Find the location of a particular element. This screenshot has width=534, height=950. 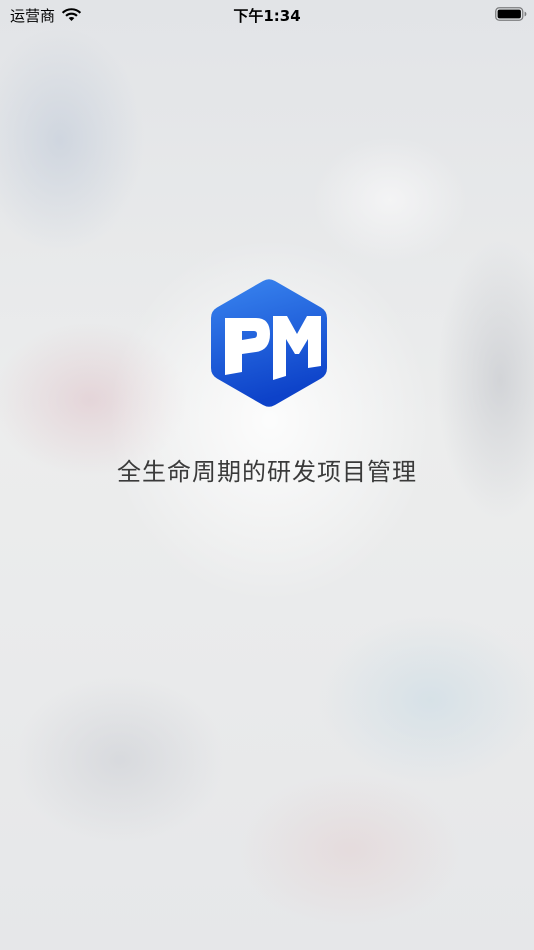

status-bar: 运营商 下午1:34 is located at coordinates (267, 15).